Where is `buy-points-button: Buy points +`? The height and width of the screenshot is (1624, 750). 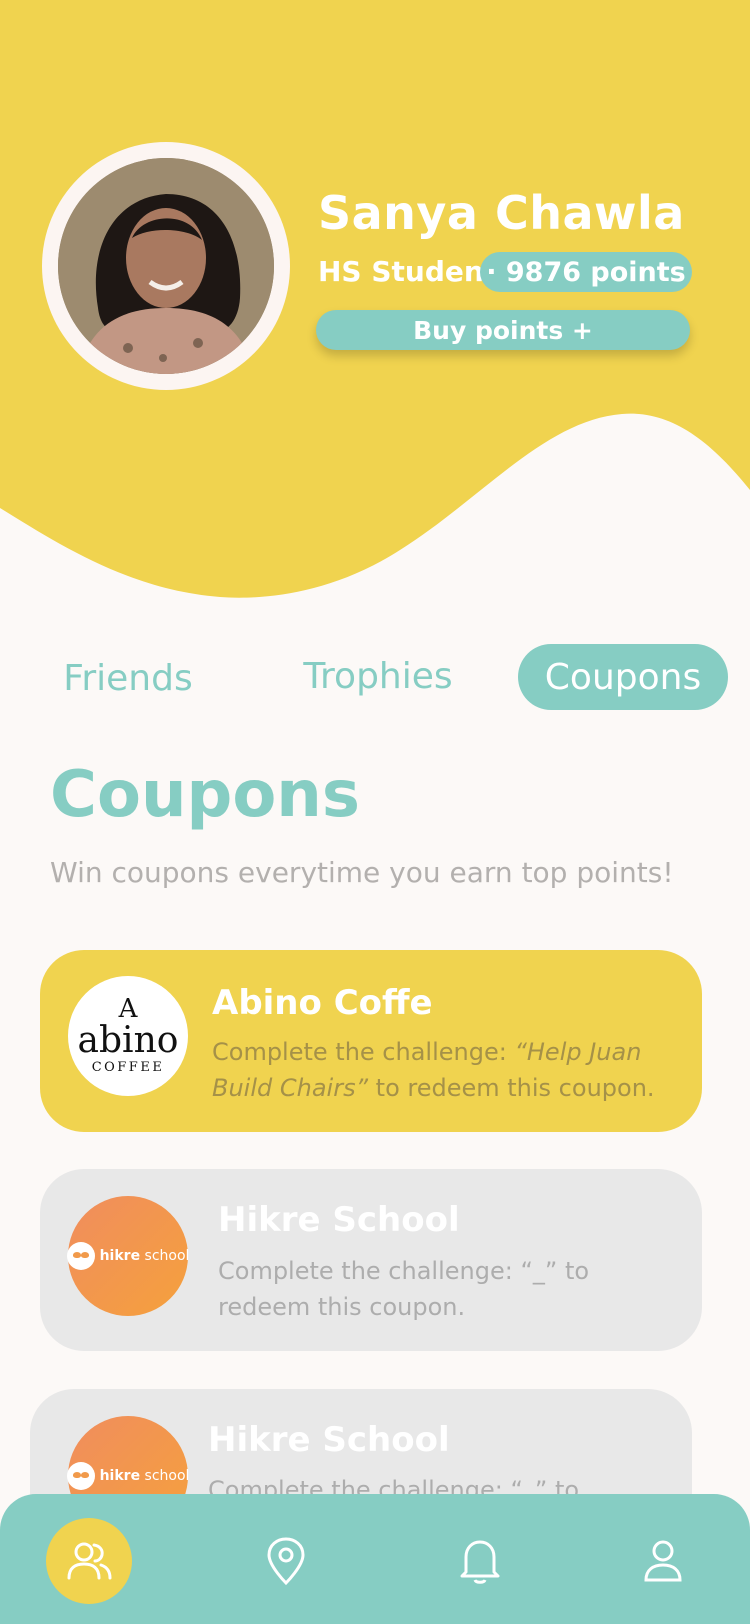 buy-points-button: Buy points + is located at coordinates (503, 330).